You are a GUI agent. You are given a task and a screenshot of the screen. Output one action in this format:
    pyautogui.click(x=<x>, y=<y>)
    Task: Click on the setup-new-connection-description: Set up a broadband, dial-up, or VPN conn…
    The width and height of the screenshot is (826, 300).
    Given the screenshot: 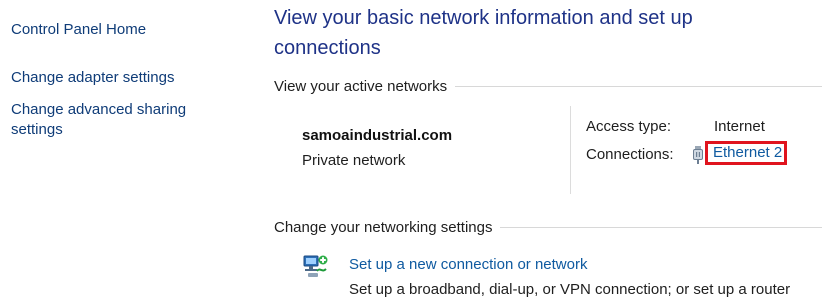 What is the action you would take?
    pyautogui.click(x=570, y=289)
    